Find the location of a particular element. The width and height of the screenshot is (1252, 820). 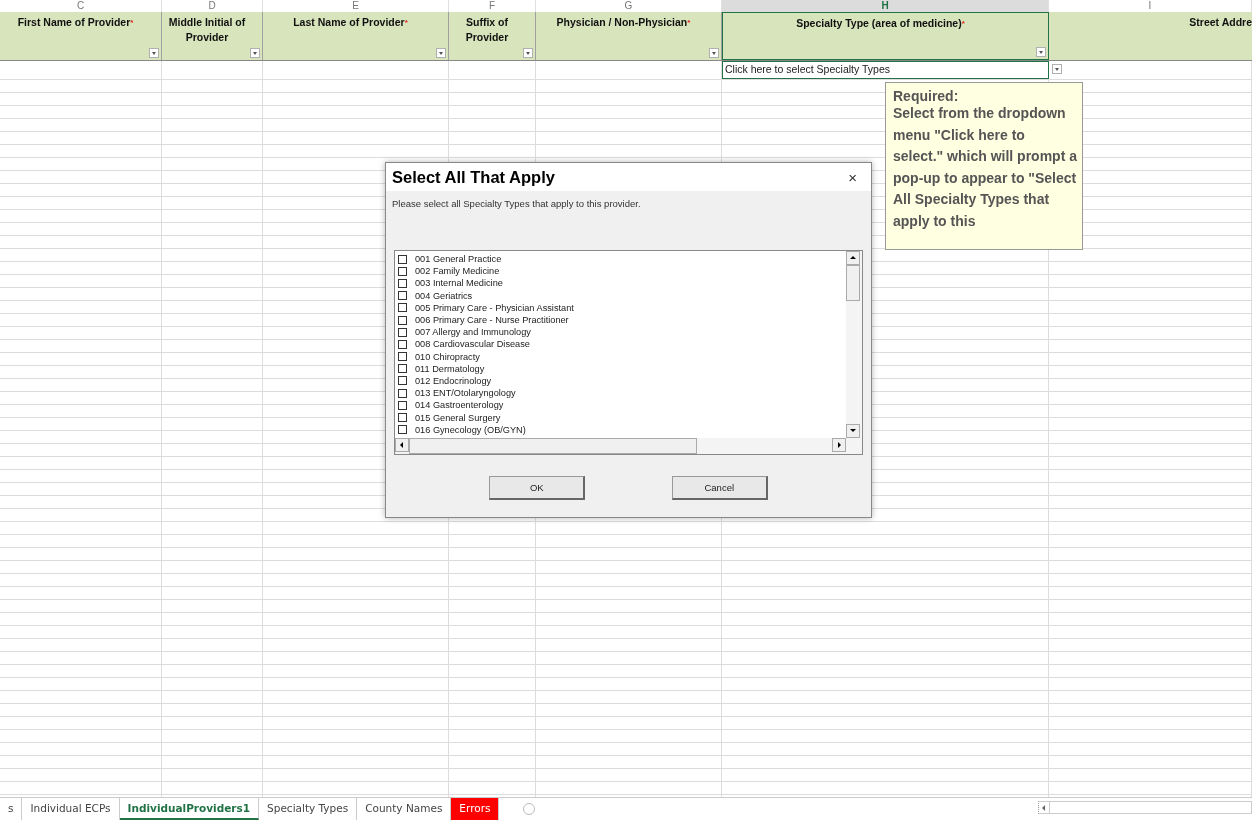

option-label: 002 Family Medicine is located at coordinates (457, 271).